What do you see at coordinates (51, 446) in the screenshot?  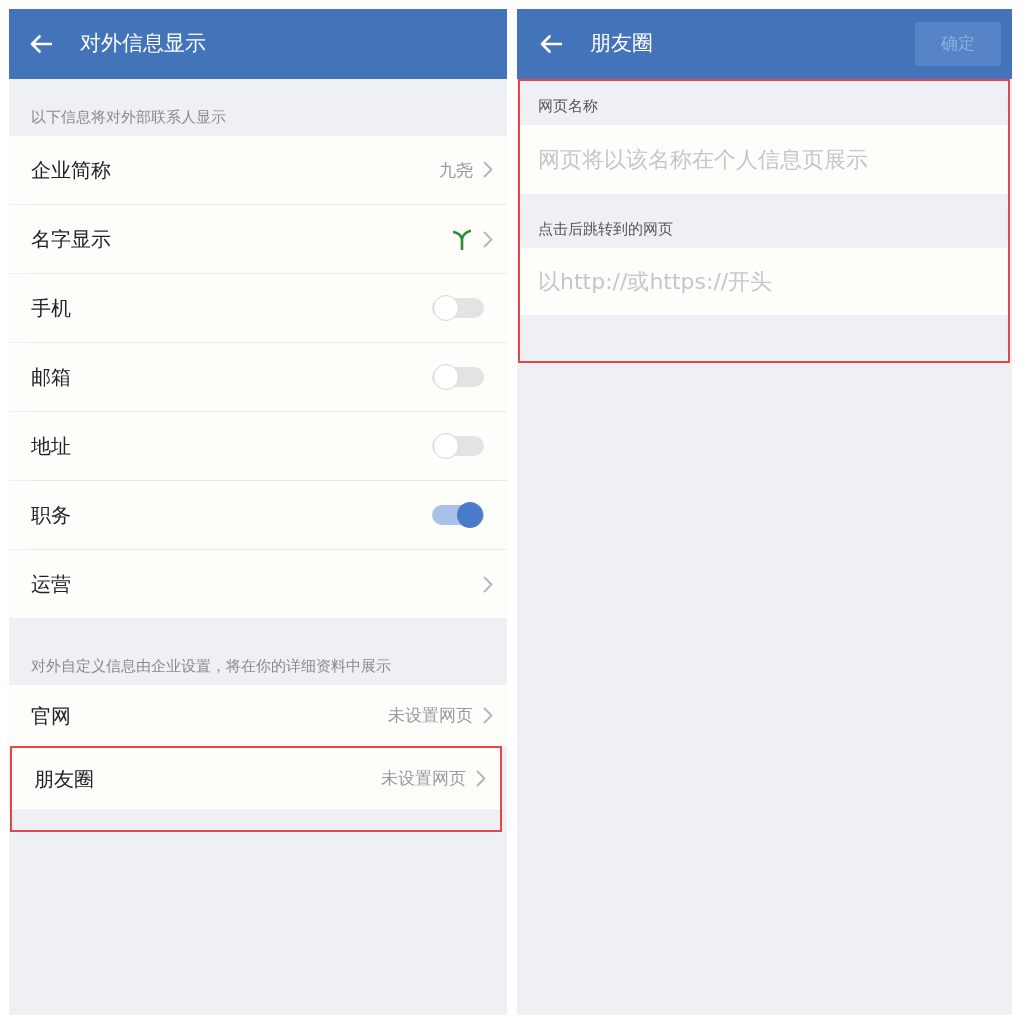 I see `item-label: 地址` at bounding box center [51, 446].